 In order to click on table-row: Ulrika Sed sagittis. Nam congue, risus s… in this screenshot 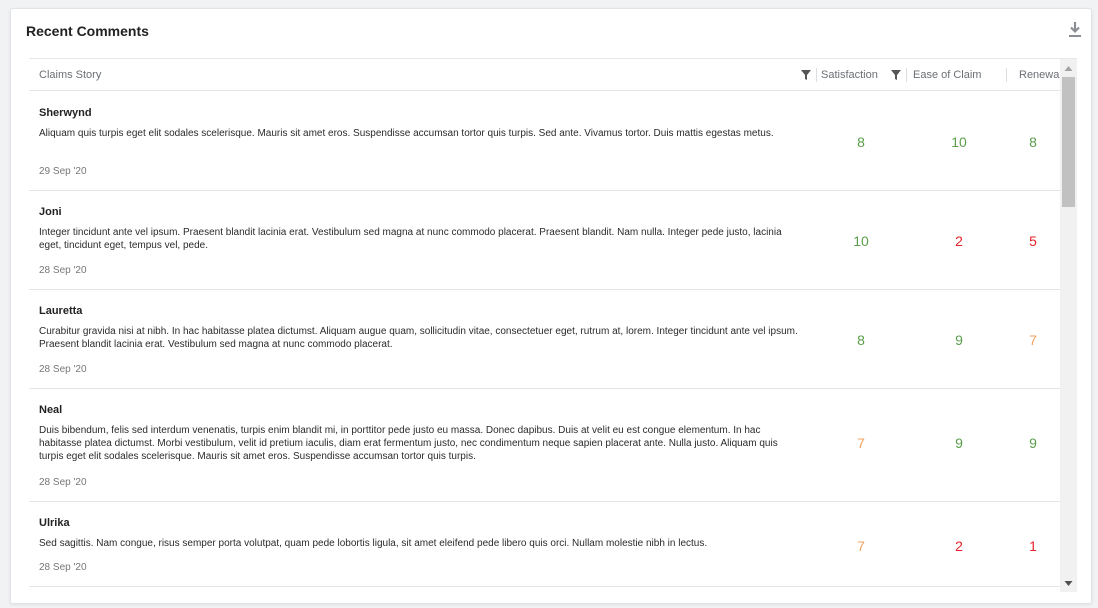, I will do `click(544, 544)`.